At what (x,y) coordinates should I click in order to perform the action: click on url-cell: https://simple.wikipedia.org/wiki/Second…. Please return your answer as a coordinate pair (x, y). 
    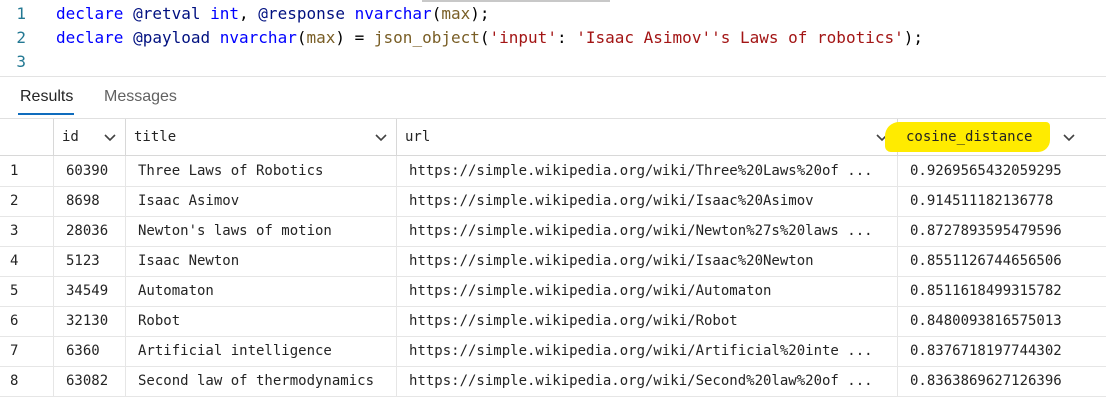
    Looking at the image, I should click on (647, 381).